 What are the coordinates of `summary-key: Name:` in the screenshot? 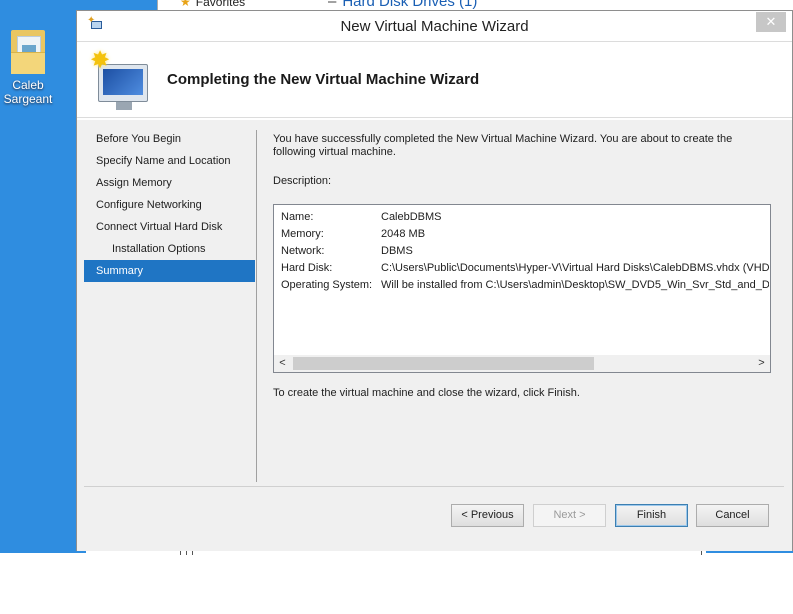 It's located at (297, 217).